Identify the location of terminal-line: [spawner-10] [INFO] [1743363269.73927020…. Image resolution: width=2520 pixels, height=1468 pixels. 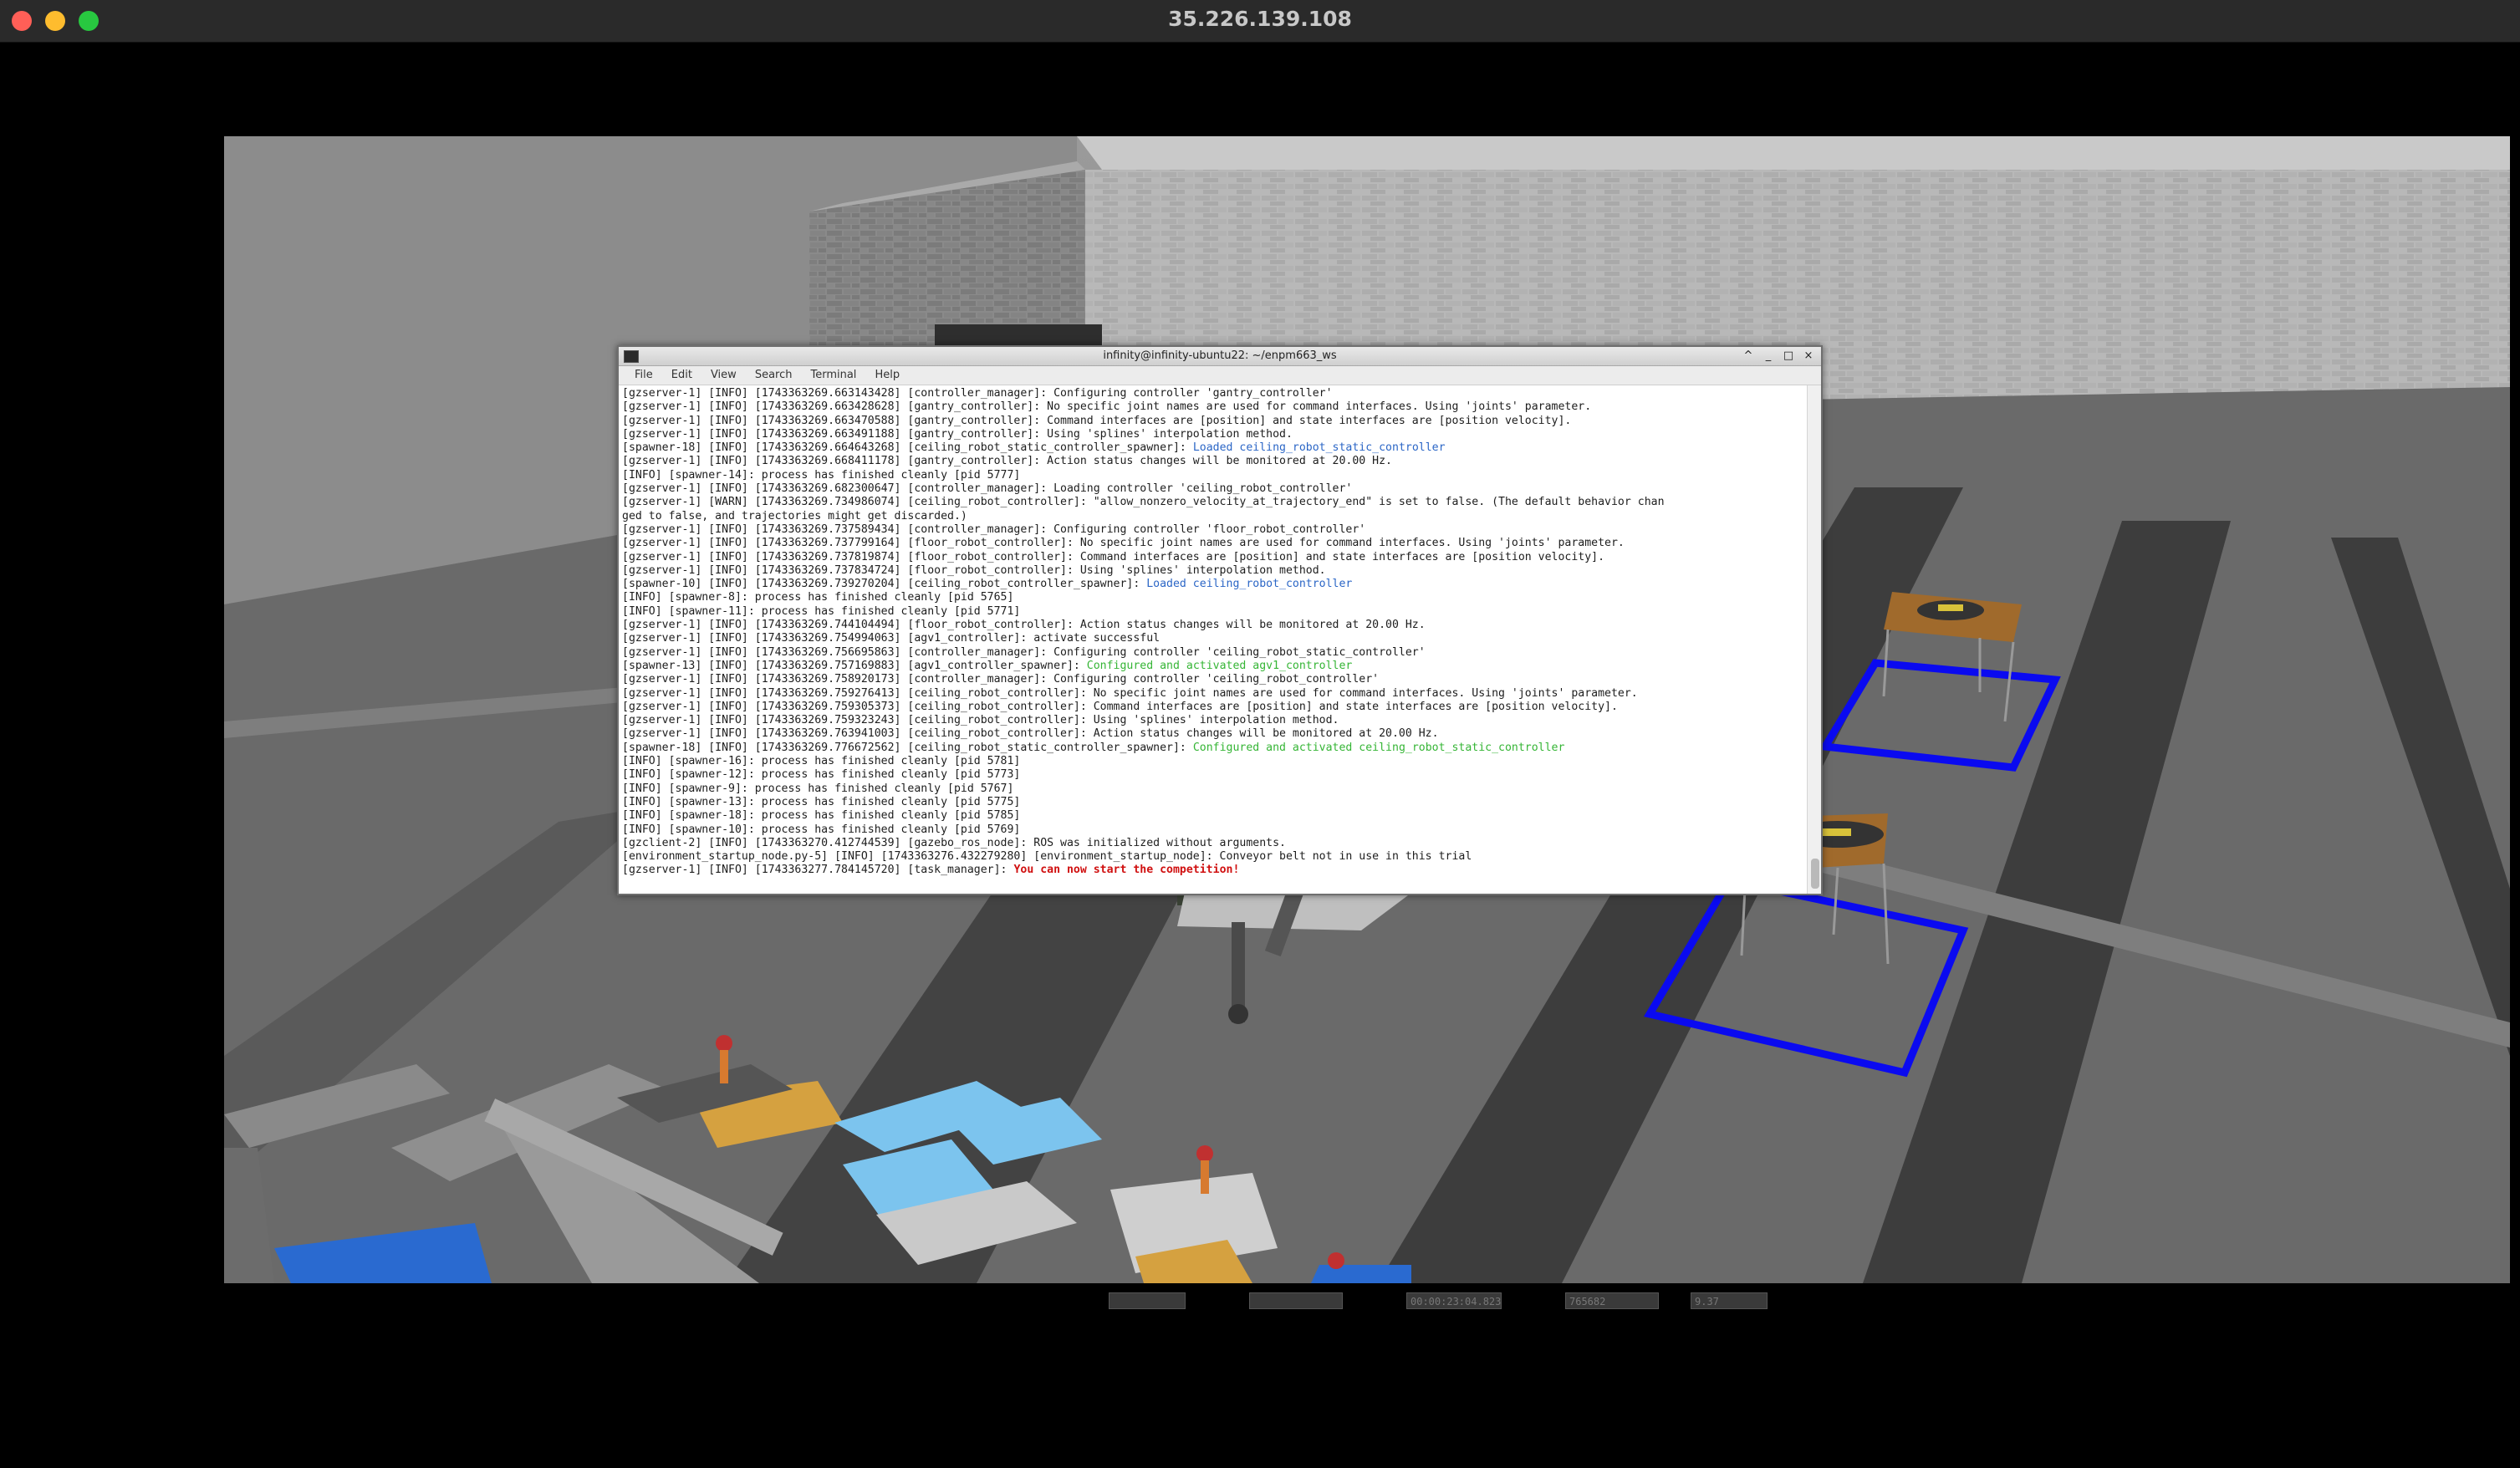
(987, 584).